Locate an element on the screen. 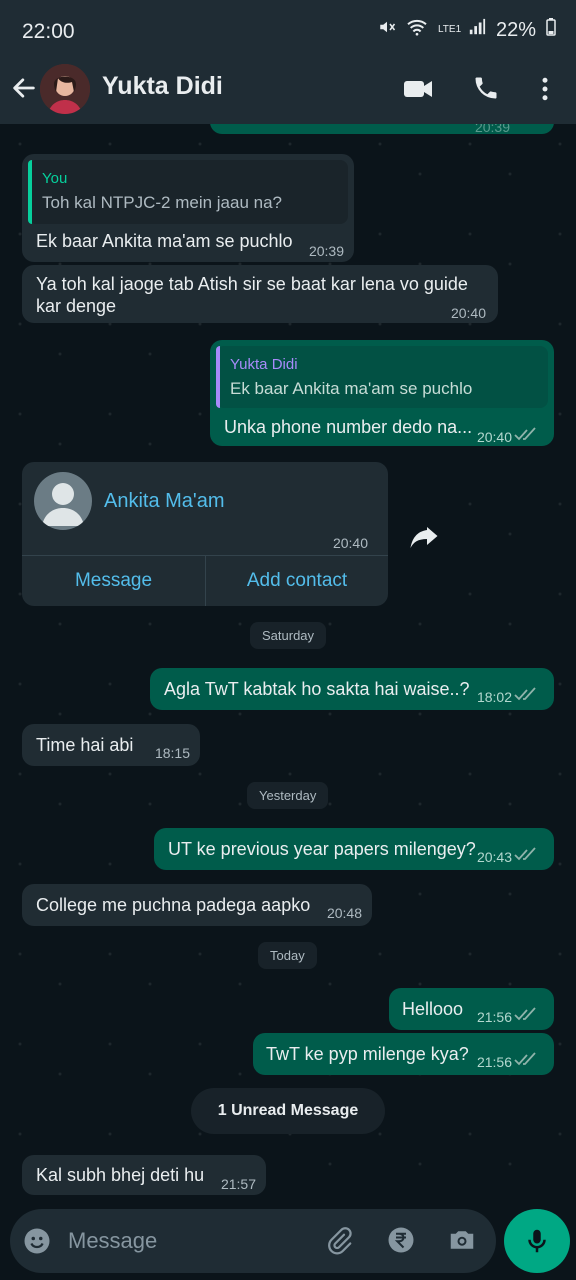 This screenshot has height=1280, width=576. message-bubble-incoming: College me puchna padega aapko 20:48 is located at coordinates (197, 905).